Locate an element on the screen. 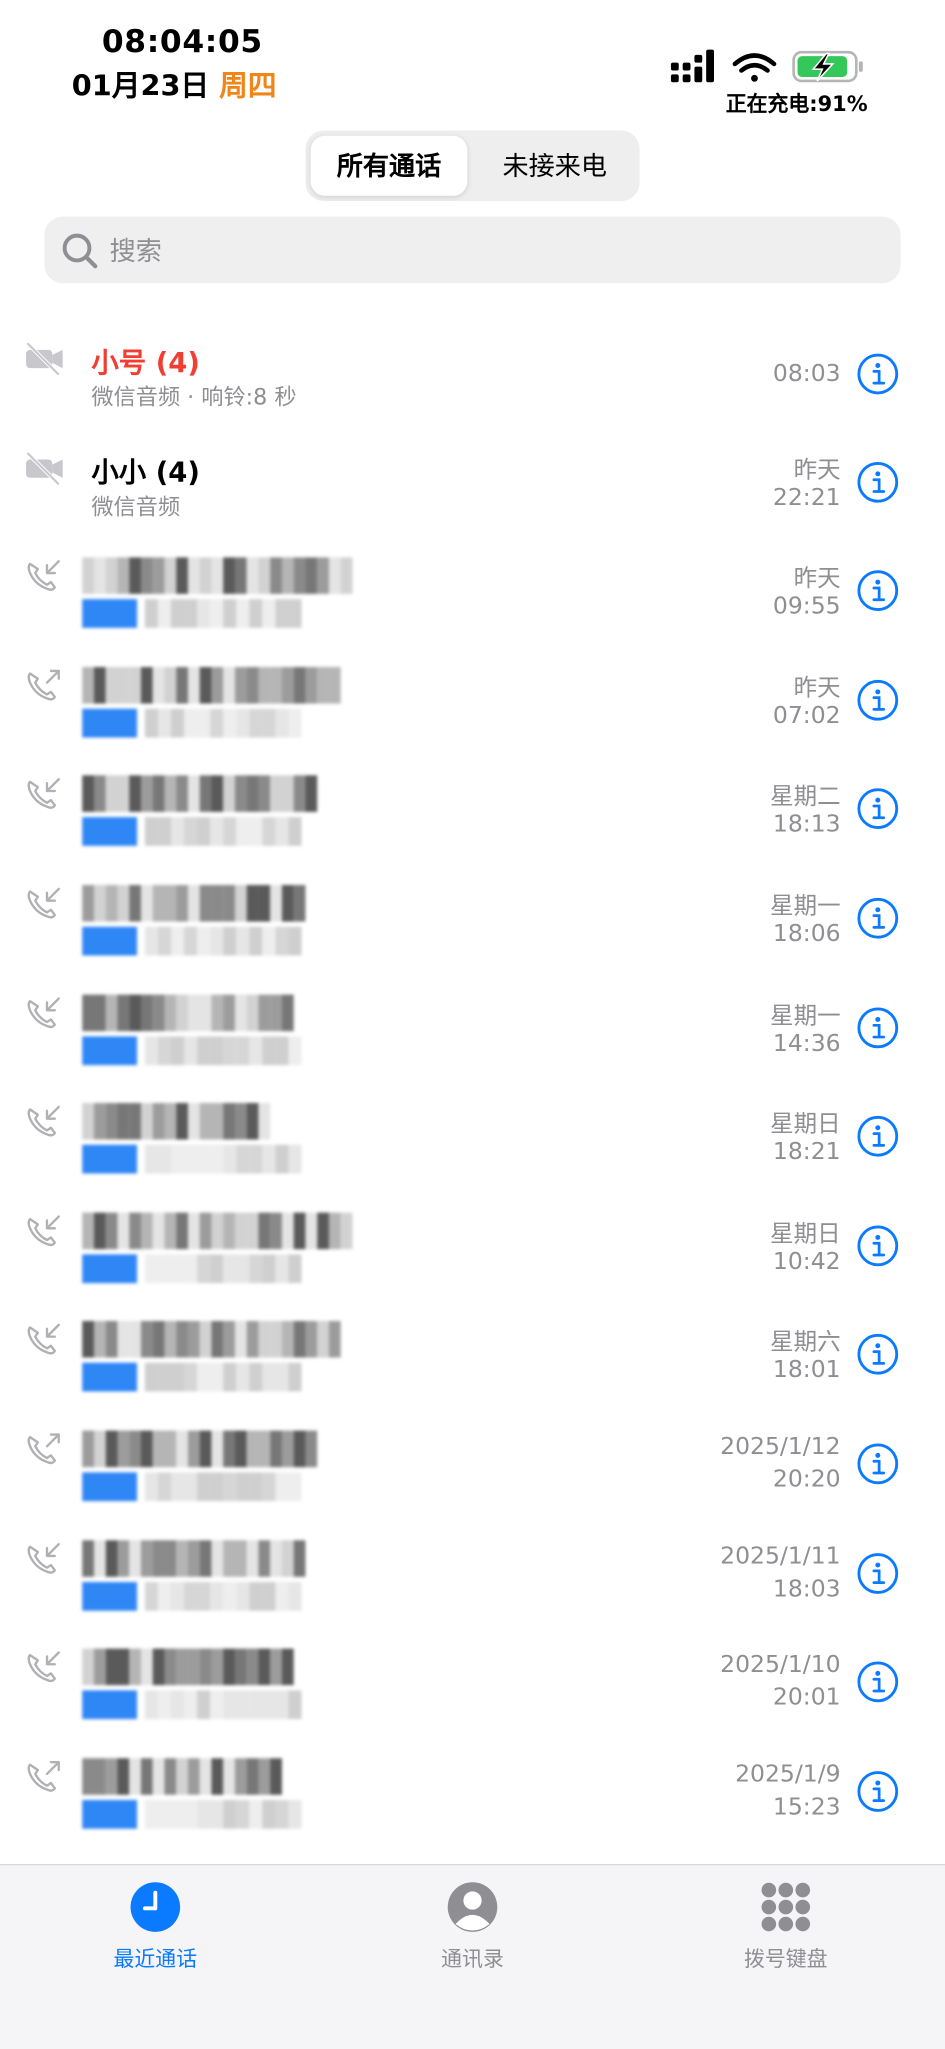  call-time: 10:42 is located at coordinates (806, 1261).